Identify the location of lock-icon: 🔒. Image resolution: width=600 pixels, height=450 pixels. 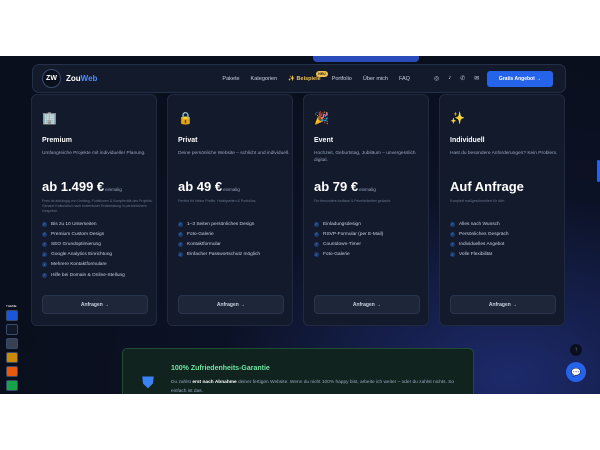
(185, 118).